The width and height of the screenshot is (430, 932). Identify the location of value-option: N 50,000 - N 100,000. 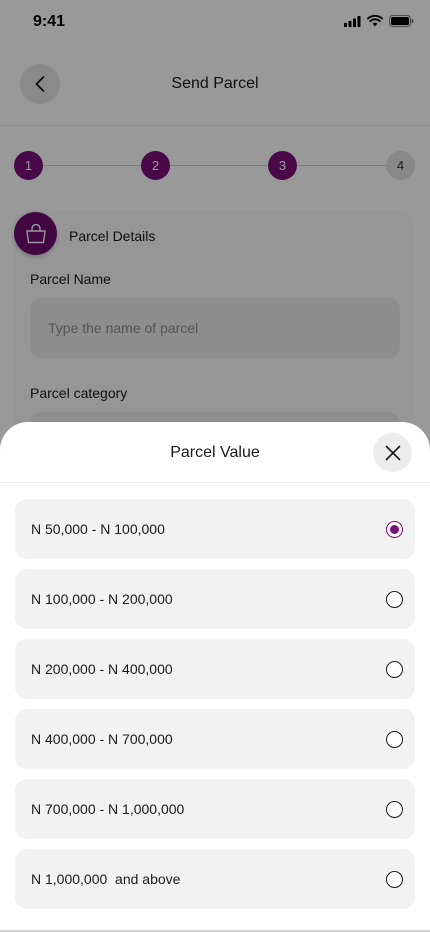
(215, 529).